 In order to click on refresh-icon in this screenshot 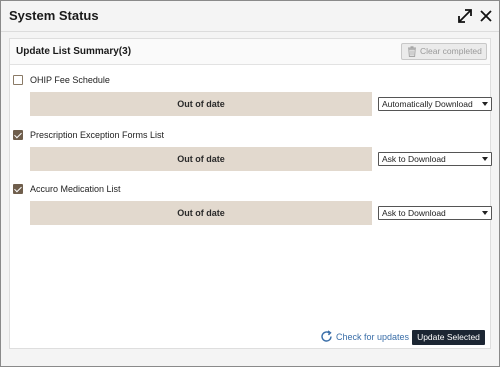, I will do `click(326, 337)`.